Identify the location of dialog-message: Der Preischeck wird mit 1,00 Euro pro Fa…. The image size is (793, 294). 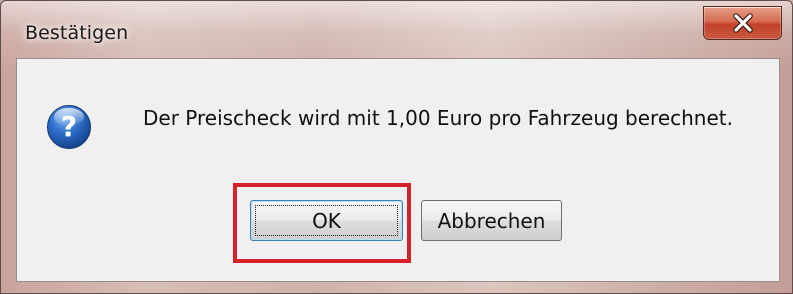
(438, 118).